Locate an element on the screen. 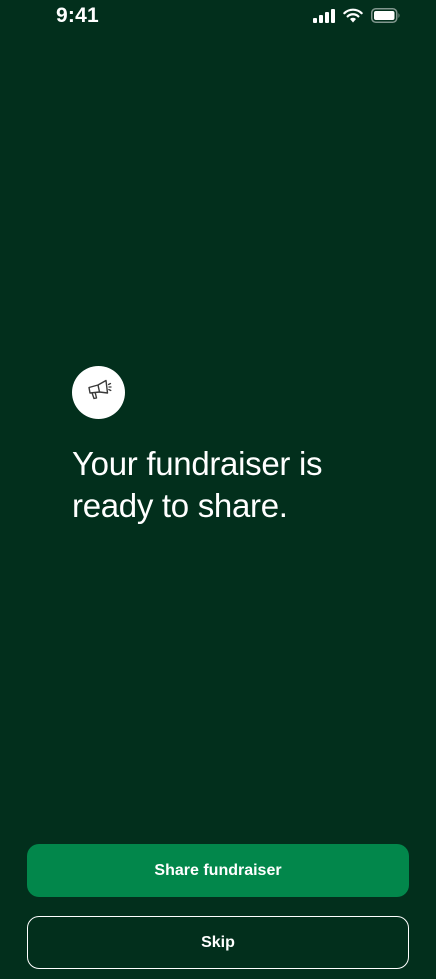  status-time: 9:41 is located at coordinates (77, 15).